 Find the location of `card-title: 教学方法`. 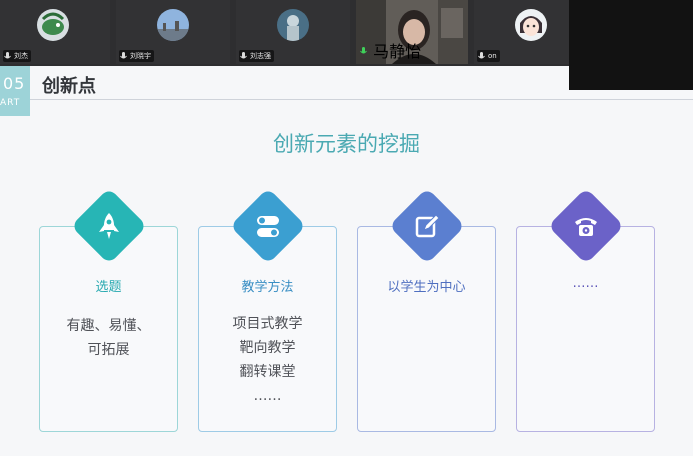

card-title: 教学方法 is located at coordinates (267, 287).